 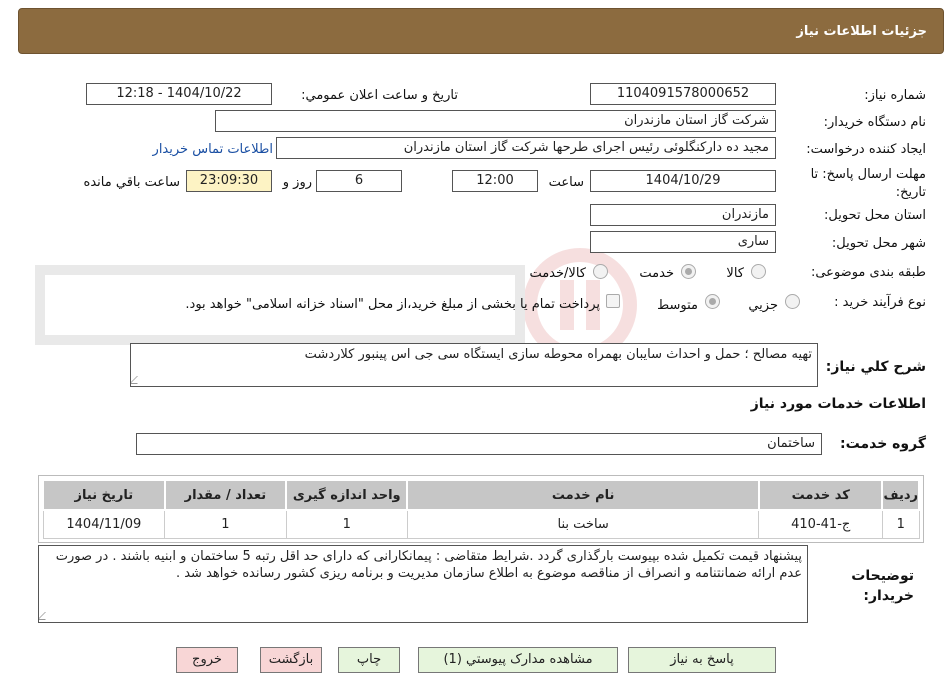 I want to click on buyer-notes-label-line1: توضیحات, so click(x=882, y=576).